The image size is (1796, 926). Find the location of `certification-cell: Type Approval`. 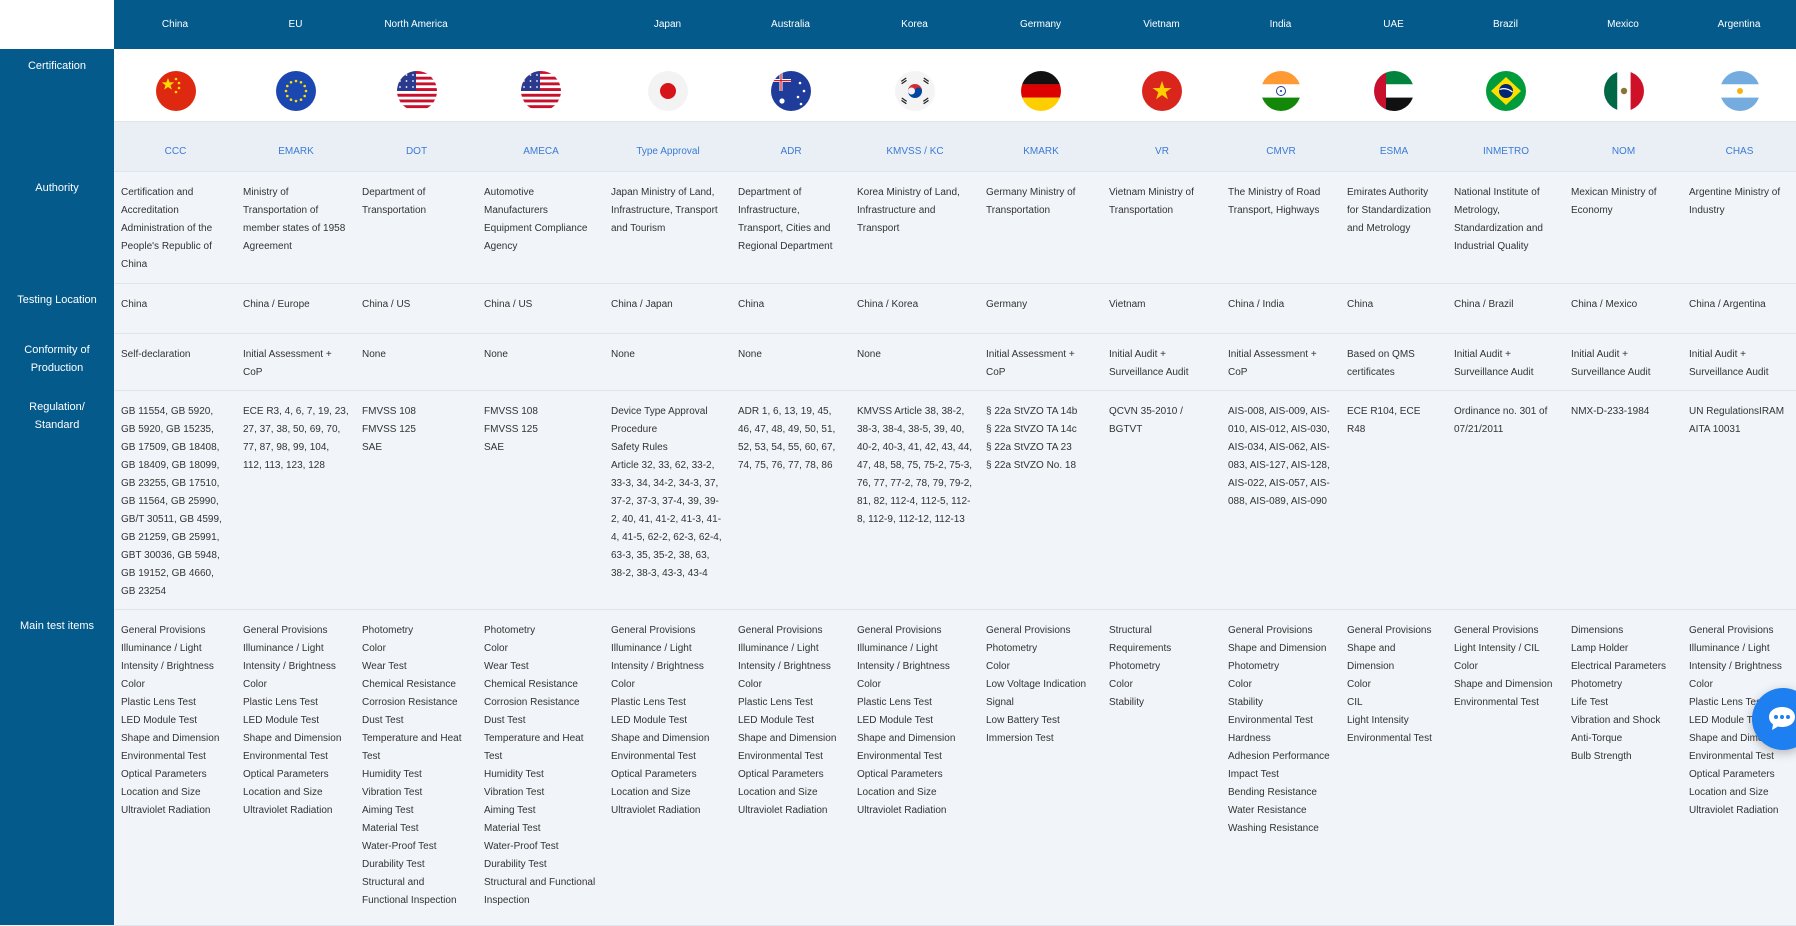

certification-cell: Type Approval is located at coordinates (667, 146).